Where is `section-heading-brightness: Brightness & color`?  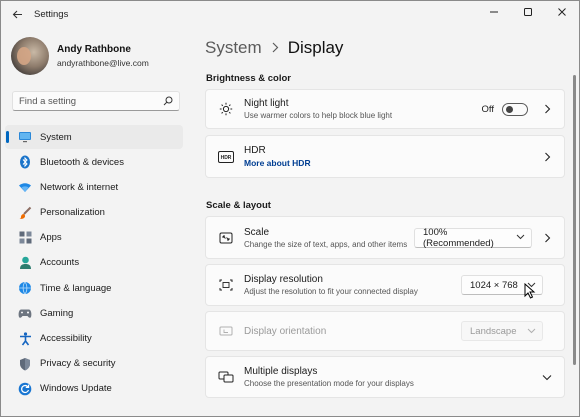
section-heading-brightness: Brightness & color is located at coordinates (248, 78).